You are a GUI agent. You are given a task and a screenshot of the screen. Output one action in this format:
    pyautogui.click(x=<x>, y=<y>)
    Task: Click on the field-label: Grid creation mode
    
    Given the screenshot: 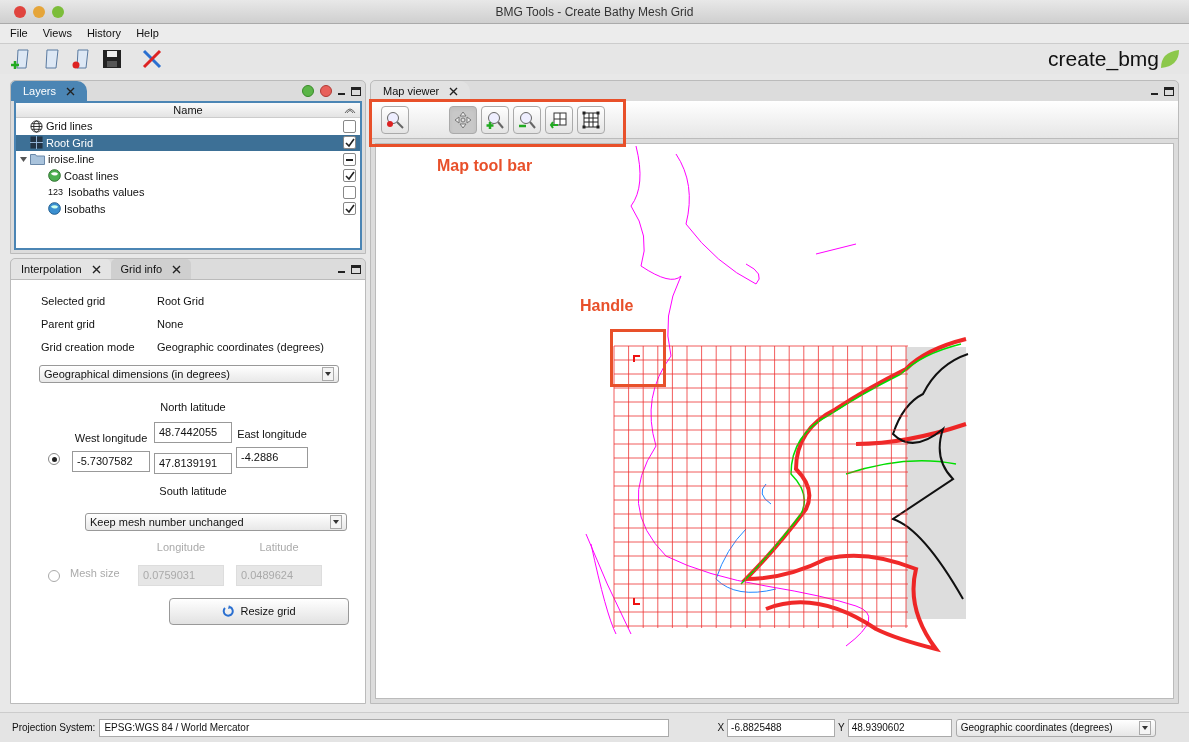 What is the action you would take?
    pyautogui.click(x=88, y=348)
    